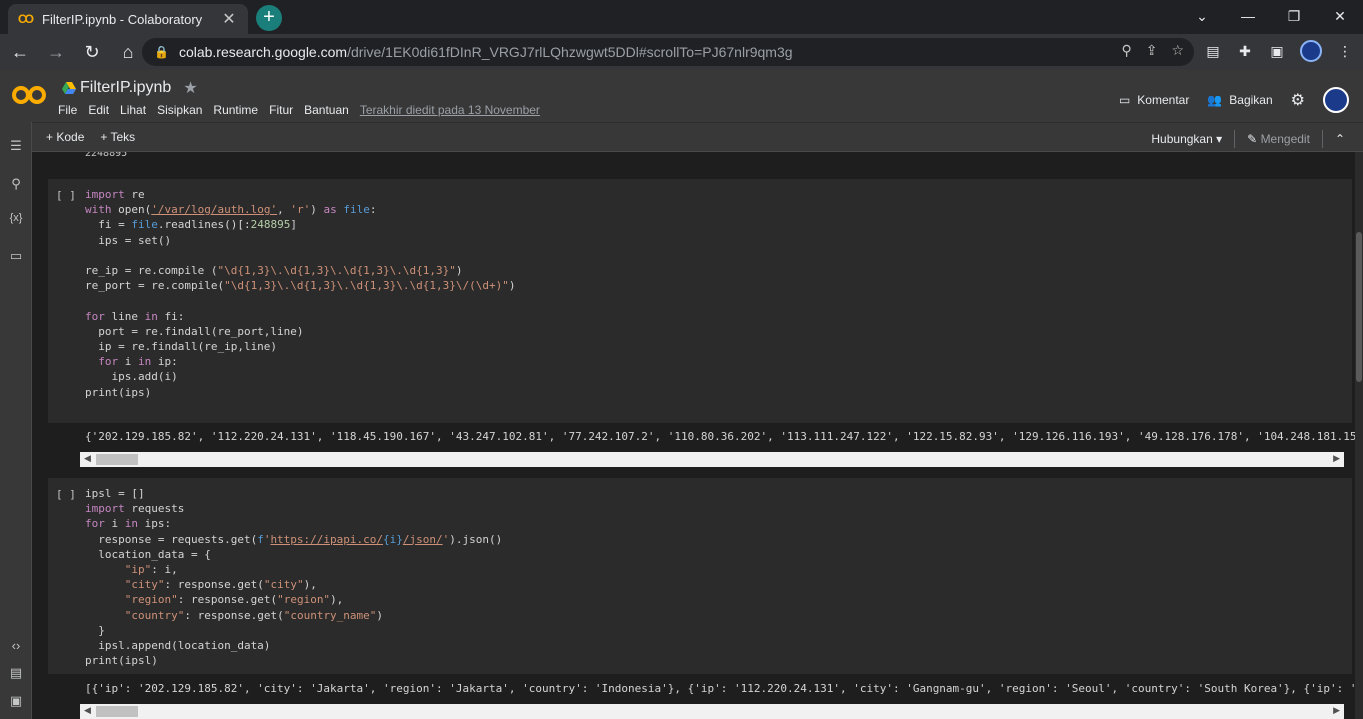  I want to click on add-code-label: Kode, so click(70, 137).